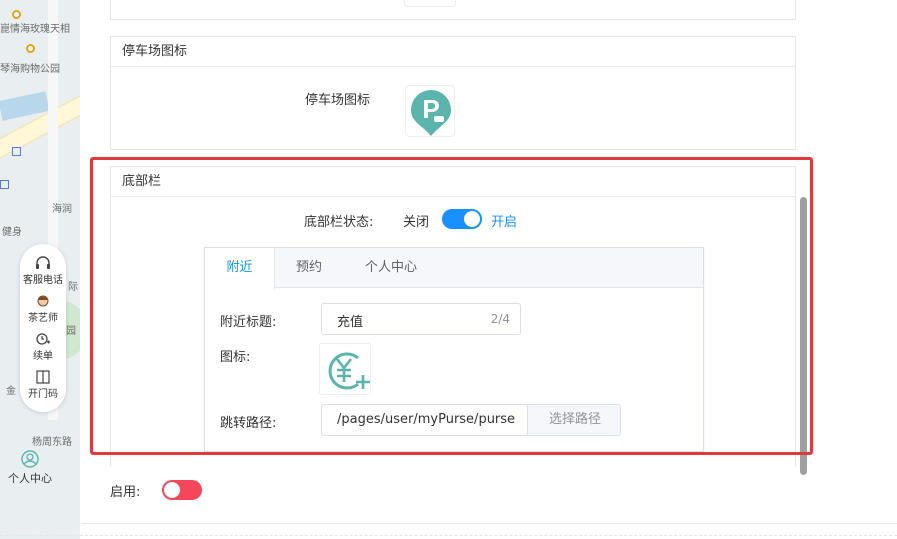 The width and height of the screenshot is (897, 539). I want to click on quick-action-tea-master: 茶艺师, so click(43, 309).